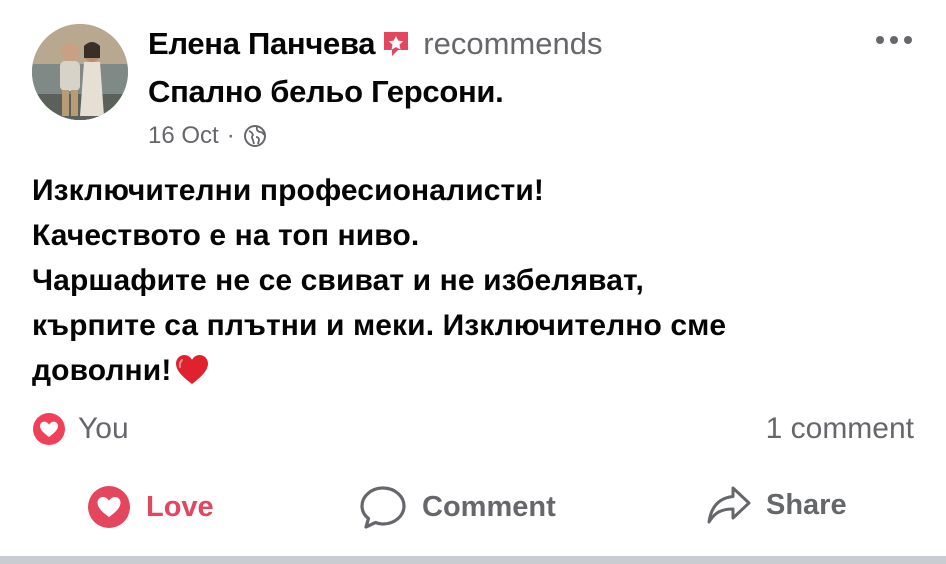 This screenshot has width=946, height=564. I want to click on comments-count: 1 comment, so click(840, 429).